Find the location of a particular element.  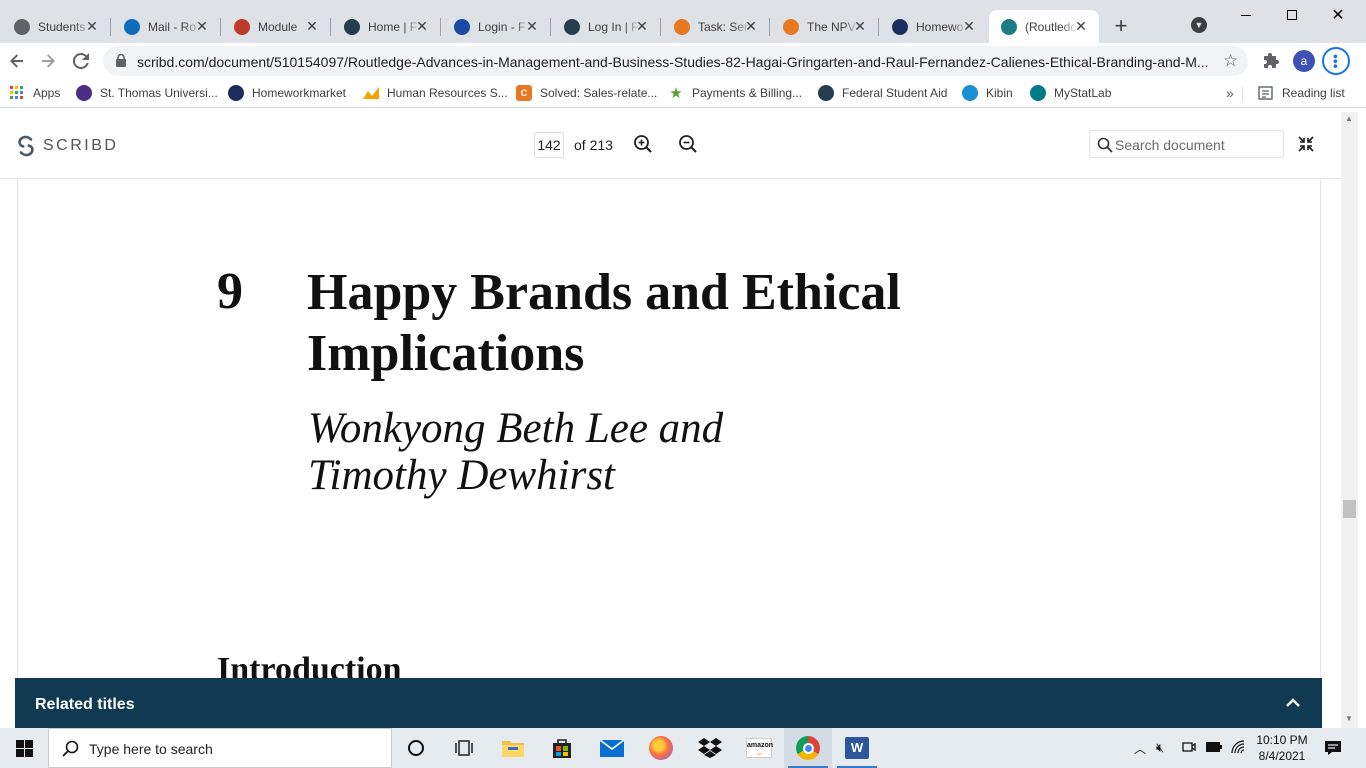

bookmark-item: Homeworkmarket is located at coordinates (287, 93).